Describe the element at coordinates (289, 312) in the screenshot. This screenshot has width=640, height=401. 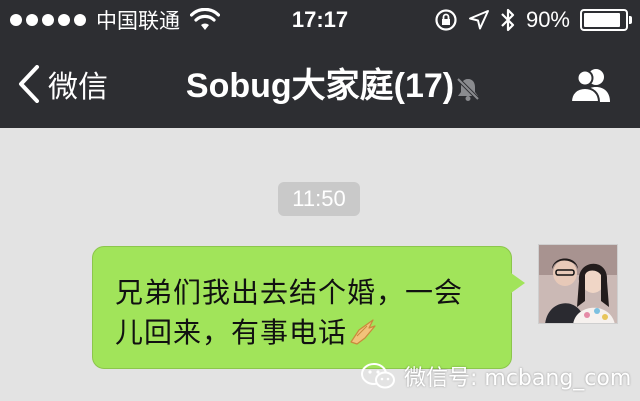
I see `message-body: 兄弟们我出去结个婚，一会儿回来，有事电话` at that location.